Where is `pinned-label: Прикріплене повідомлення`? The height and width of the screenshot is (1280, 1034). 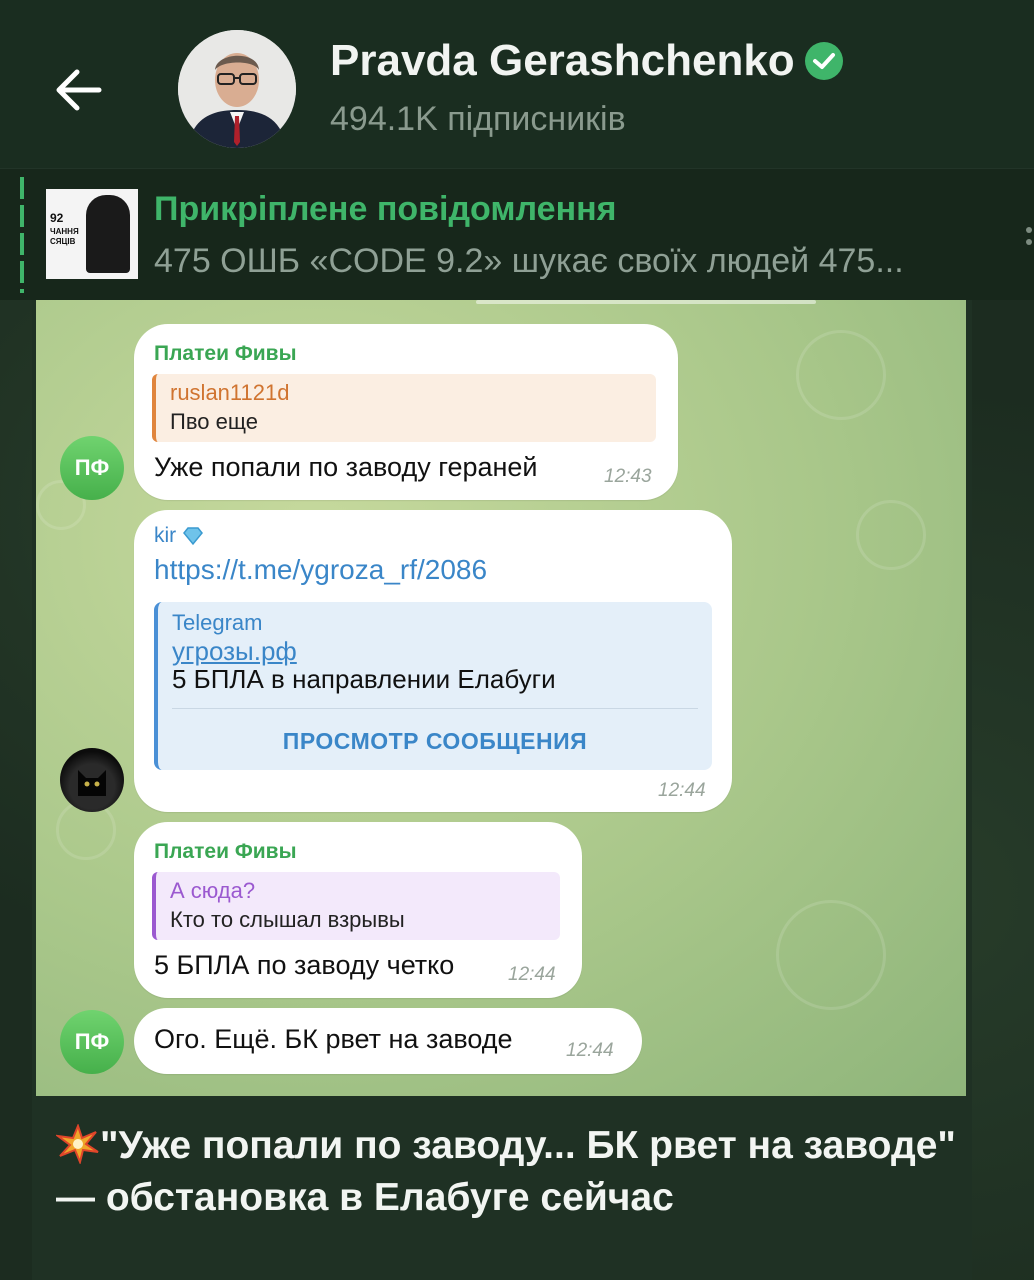
pinned-label: Прикріплене повідомлення is located at coordinates (385, 209).